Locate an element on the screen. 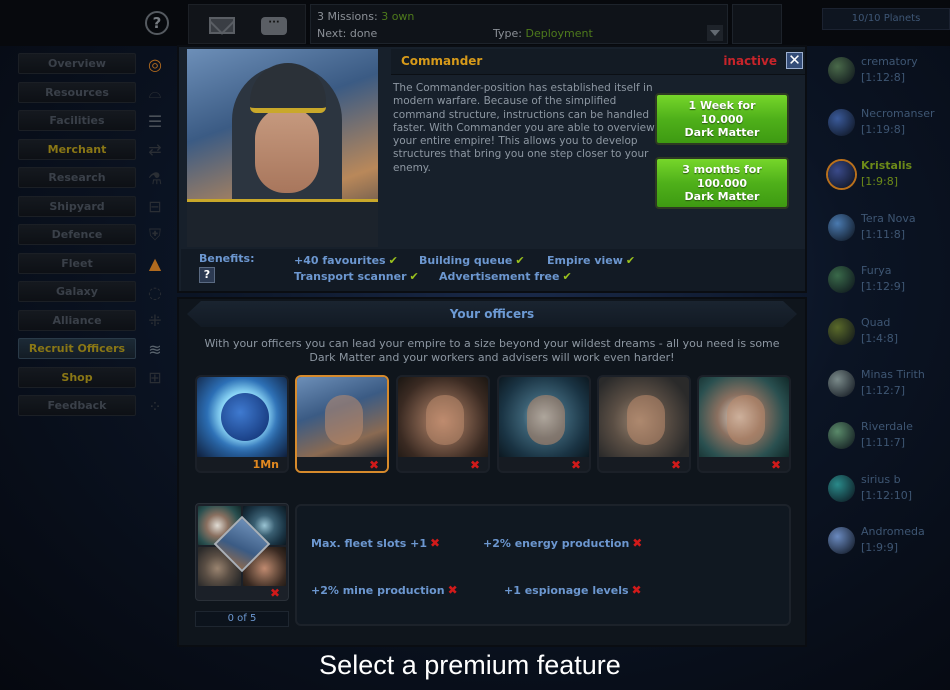 This screenshot has height=690, width=950. planet-name: Minas Tirith is located at coordinates (893, 374).